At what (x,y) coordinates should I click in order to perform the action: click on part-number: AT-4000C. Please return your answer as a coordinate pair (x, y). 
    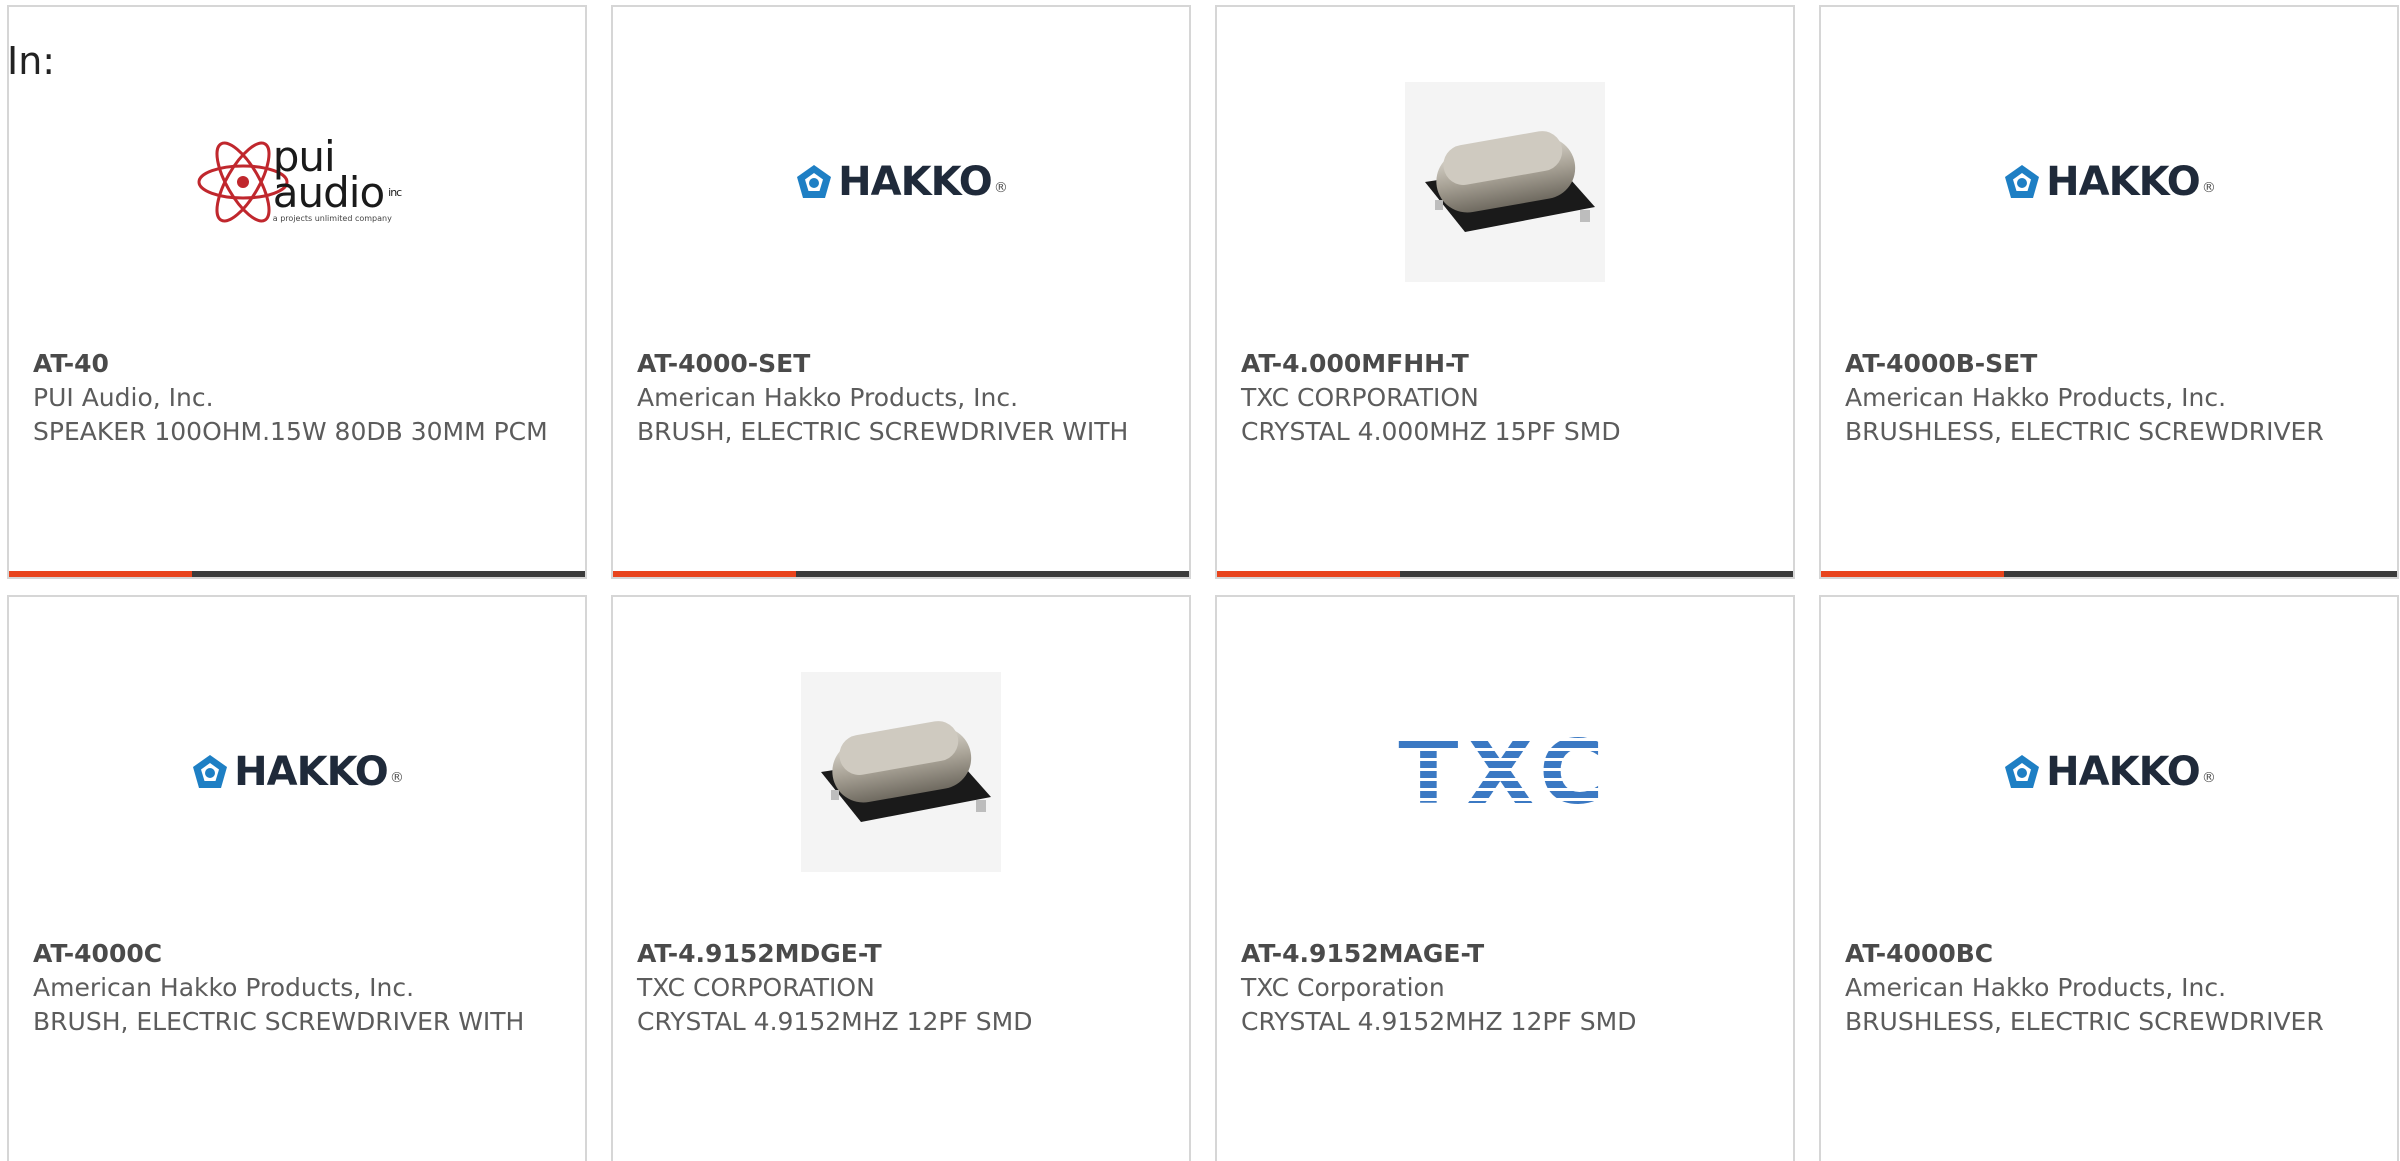
    Looking at the image, I should click on (299, 954).